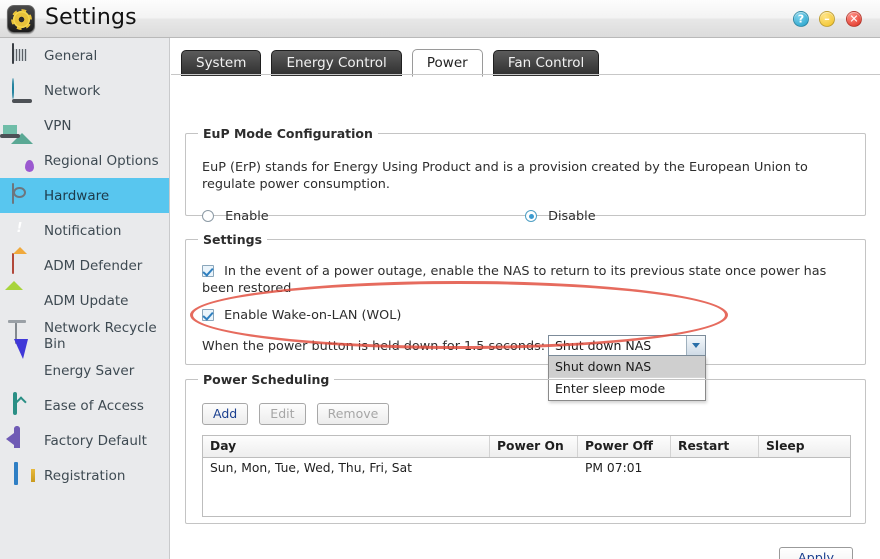 The image size is (880, 559). I want to click on sidebar-item-hardware: Hardware, so click(84, 195).